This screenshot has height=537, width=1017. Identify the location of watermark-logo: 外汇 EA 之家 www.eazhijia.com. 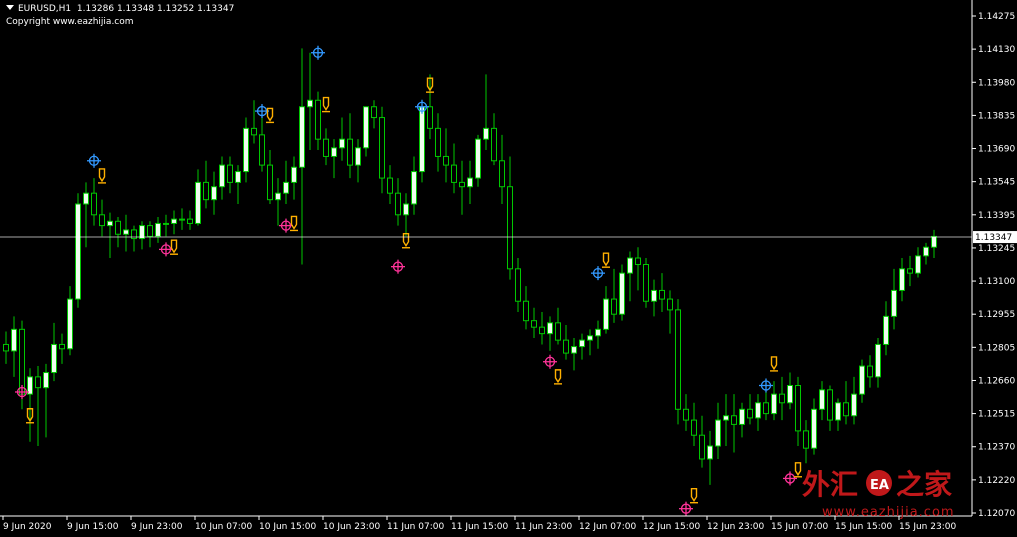
(878, 494).